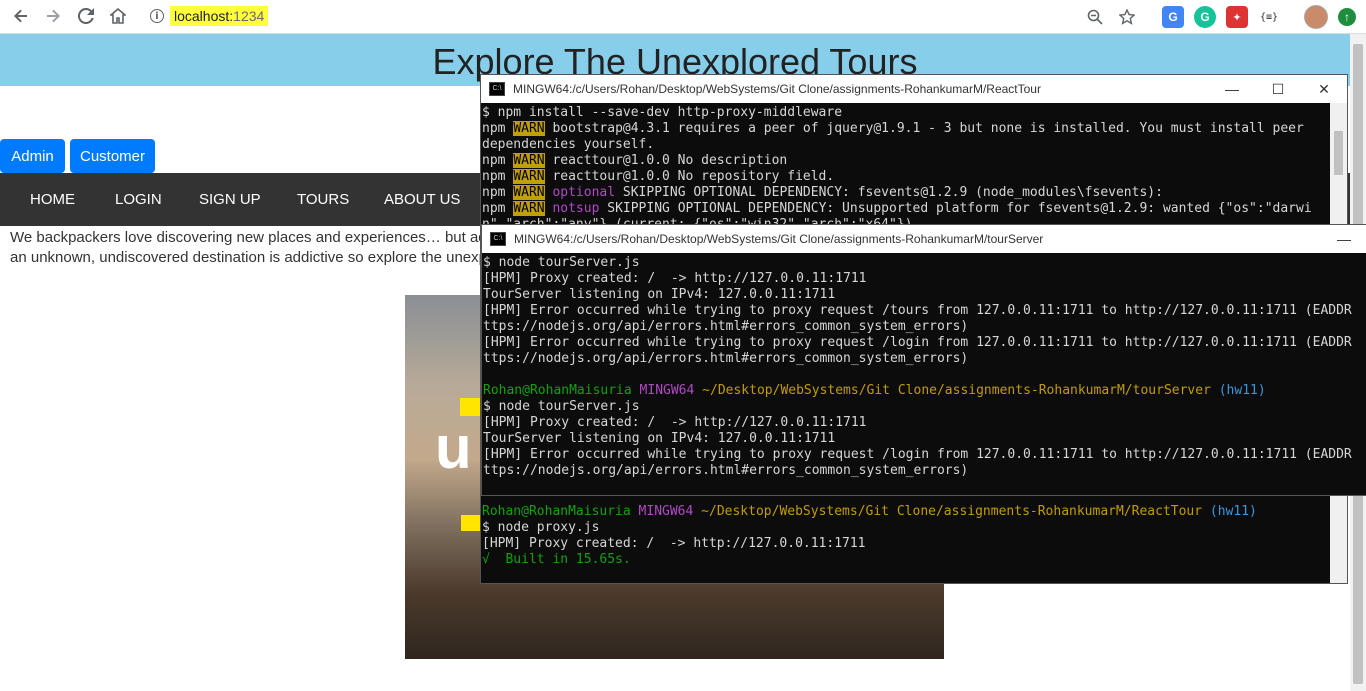  Describe the element at coordinates (157, 16) in the screenshot. I see `info-icon: i` at that location.